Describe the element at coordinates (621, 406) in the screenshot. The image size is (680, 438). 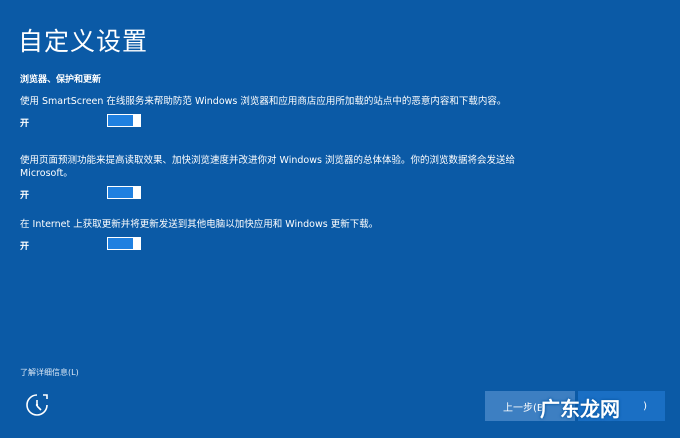
I see `next-button: )` at that location.